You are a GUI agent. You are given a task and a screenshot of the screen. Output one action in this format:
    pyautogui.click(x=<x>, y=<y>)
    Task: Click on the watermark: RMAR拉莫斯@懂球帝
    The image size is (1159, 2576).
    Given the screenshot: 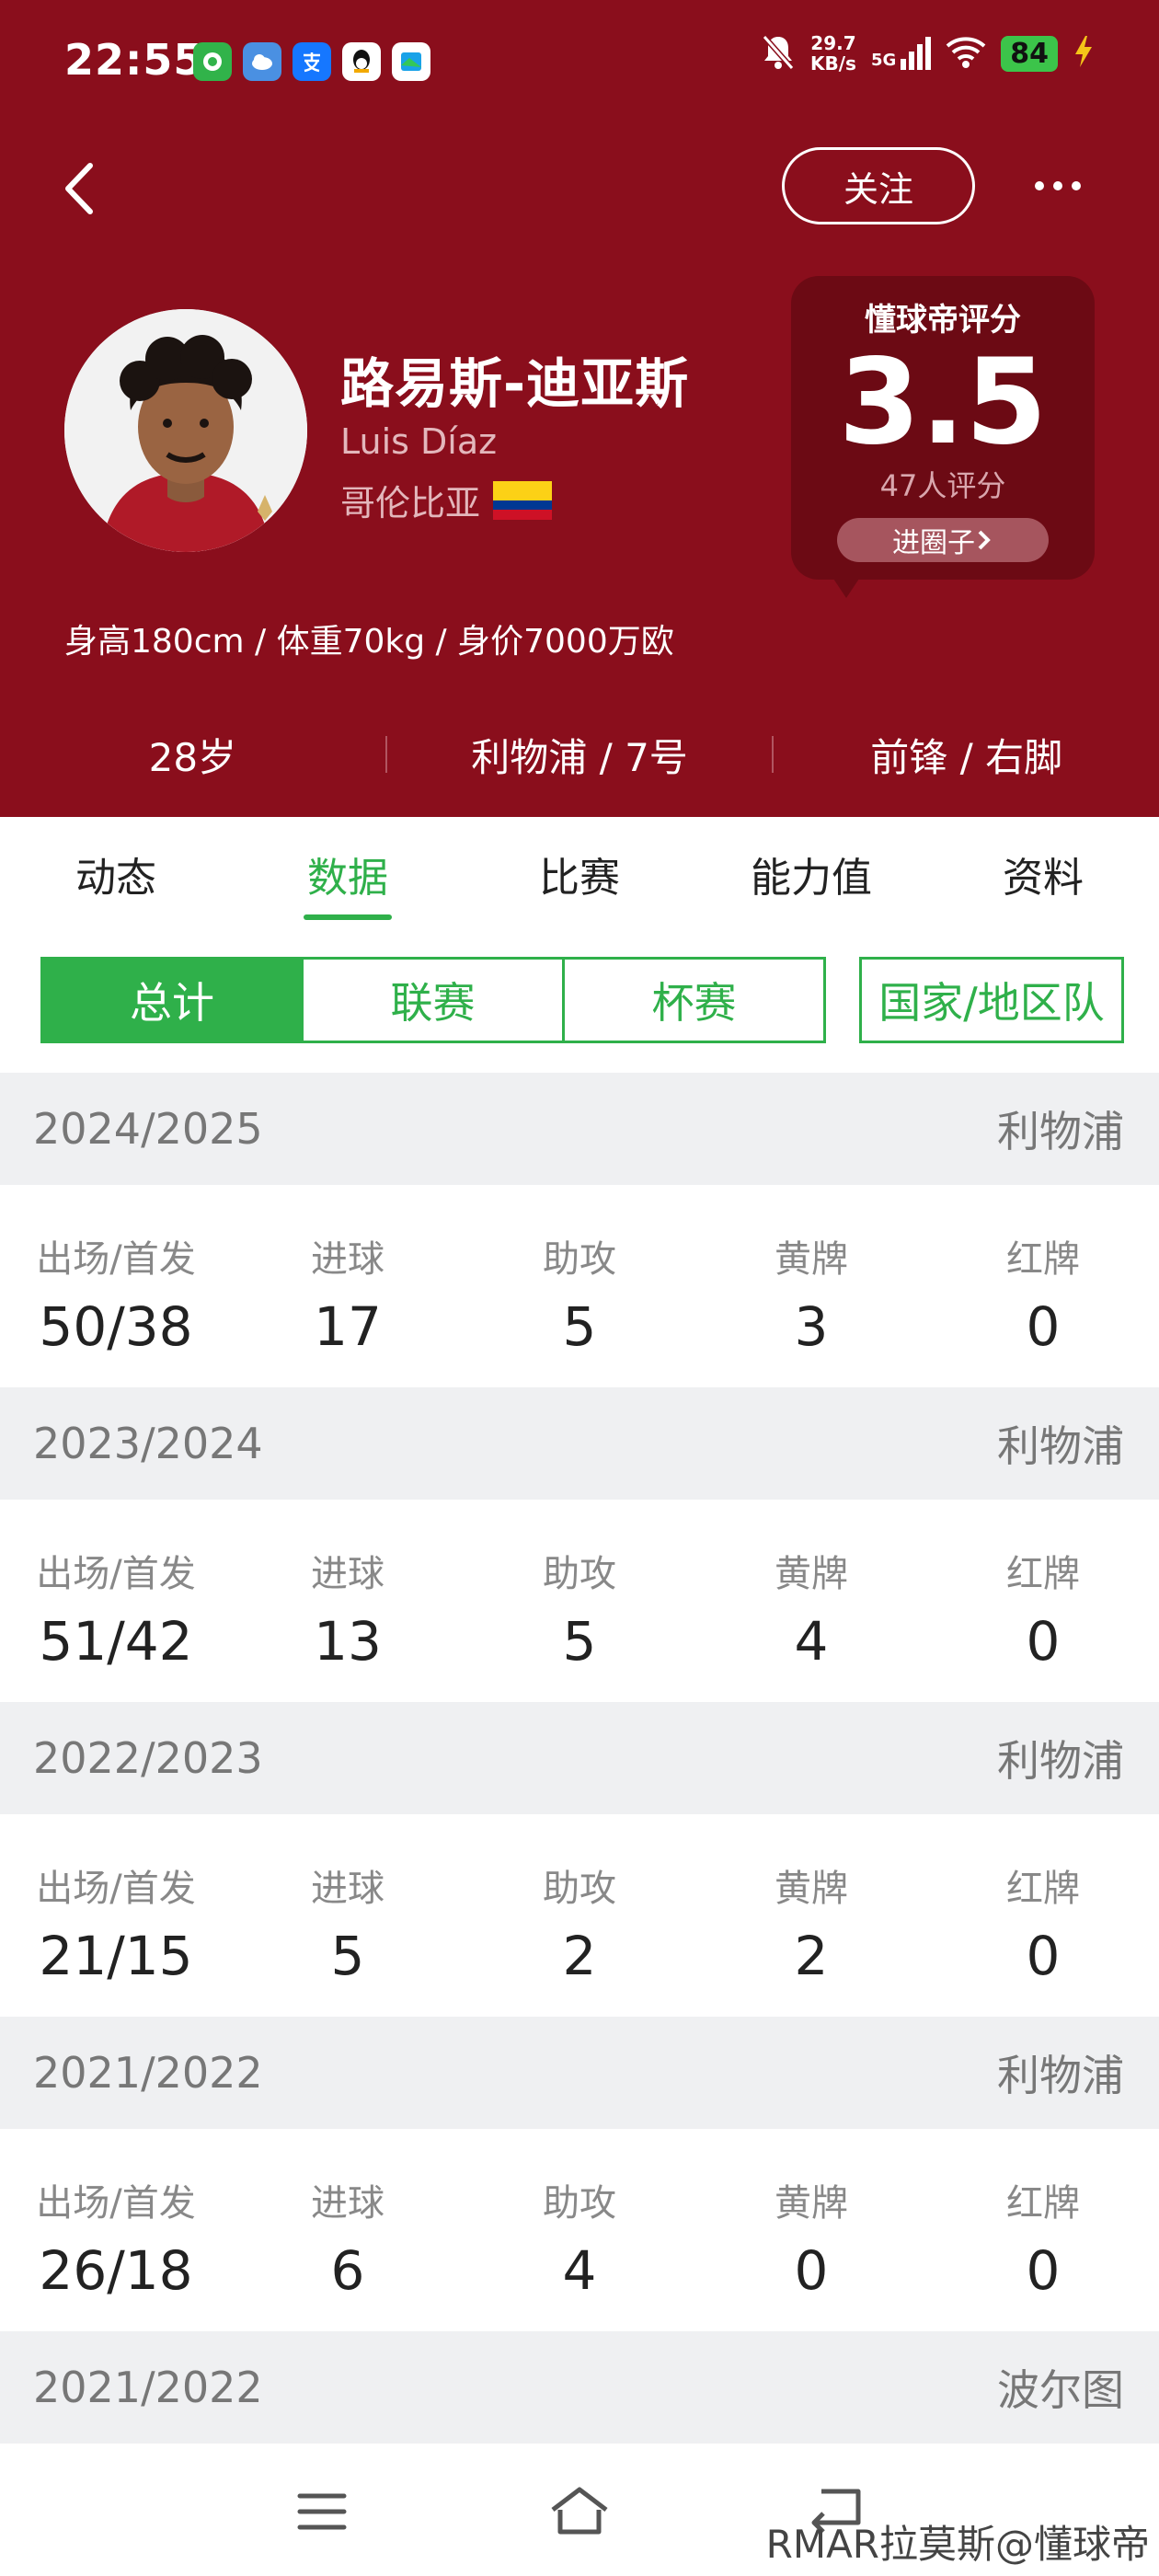 What is the action you would take?
    pyautogui.click(x=957, y=2544)
    